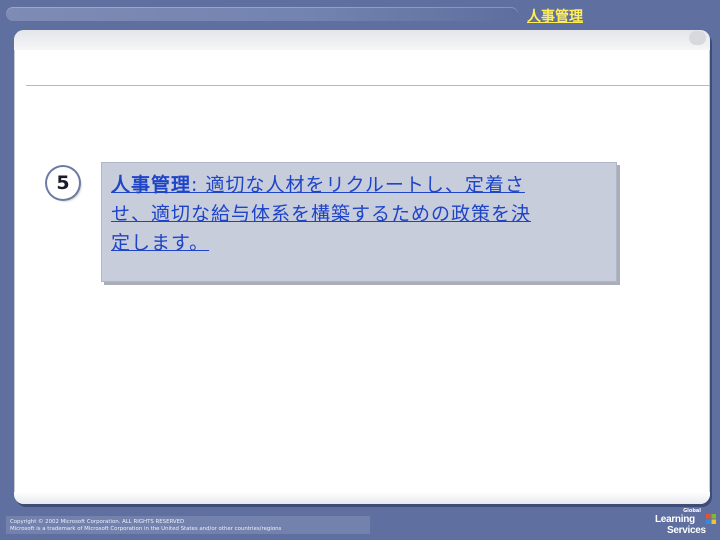 Image resolution: width=720 pixels, height=540 pixels. What do you see at coordinates (262, 14) in the screenshot?
I see `title-bar` at bounding box center [262, 14].